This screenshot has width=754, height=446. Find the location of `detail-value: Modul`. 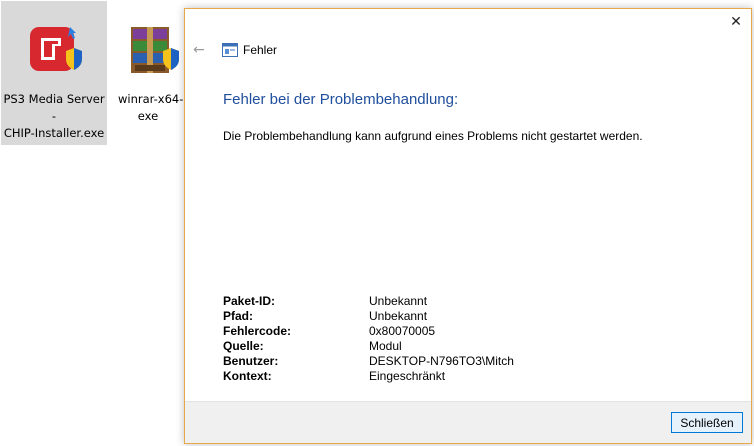

detail-value: Modul is located at coordinates (385, 346).